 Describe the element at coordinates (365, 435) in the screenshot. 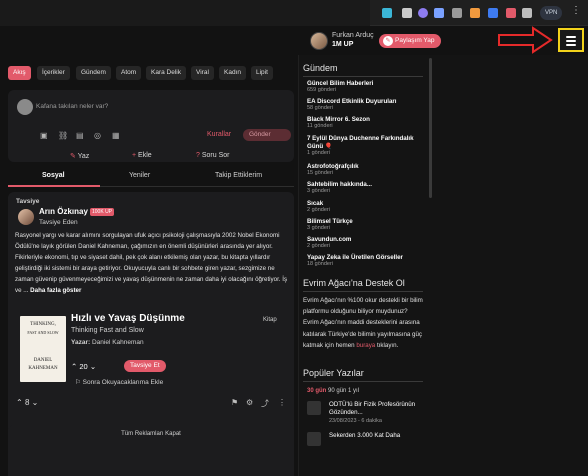

I see `popular-item-title: Sekerden 3.000 Kat Daha` at that location.